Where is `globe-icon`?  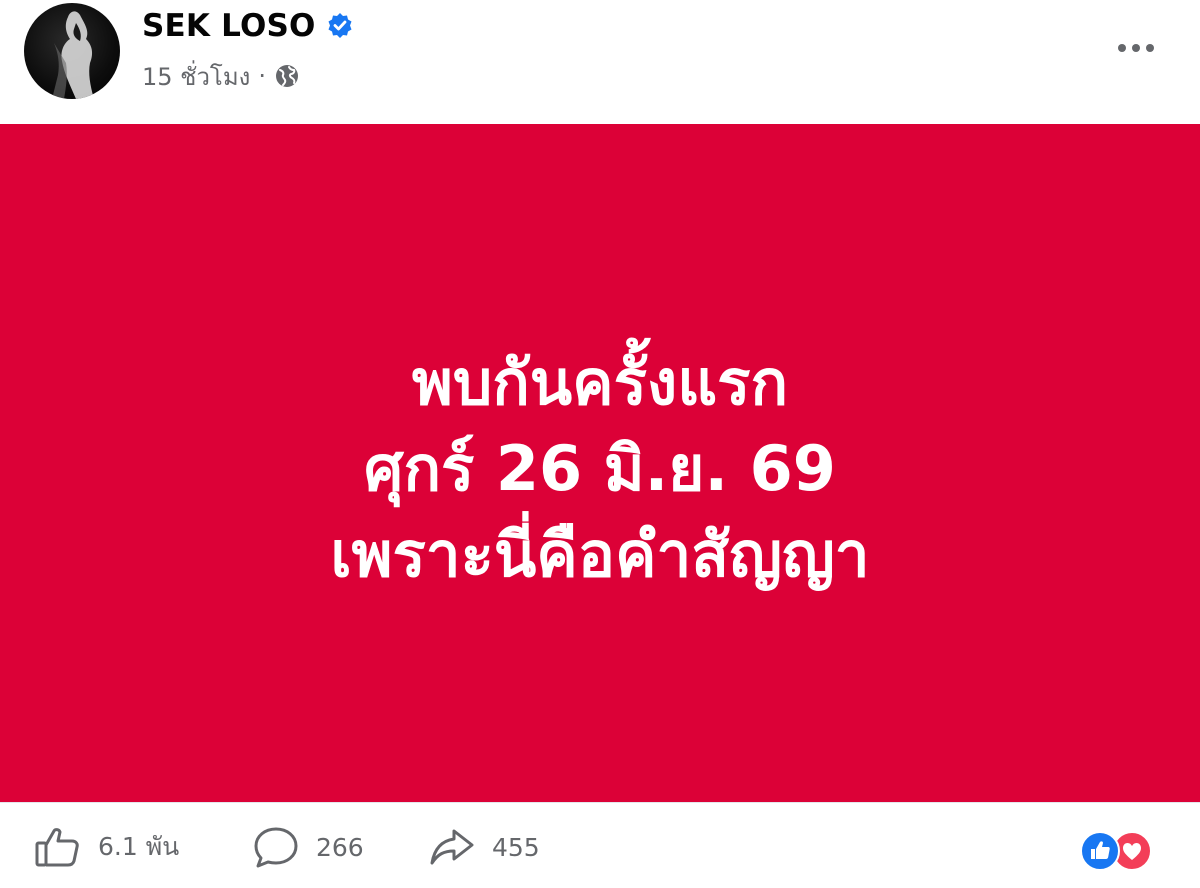
globe-icon is located at coordinates (287, 76).